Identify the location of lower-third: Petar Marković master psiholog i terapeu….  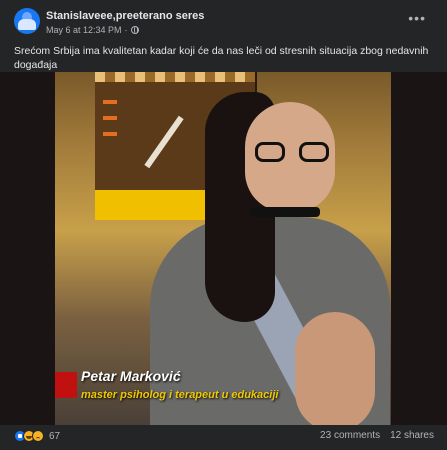
(223, 389).